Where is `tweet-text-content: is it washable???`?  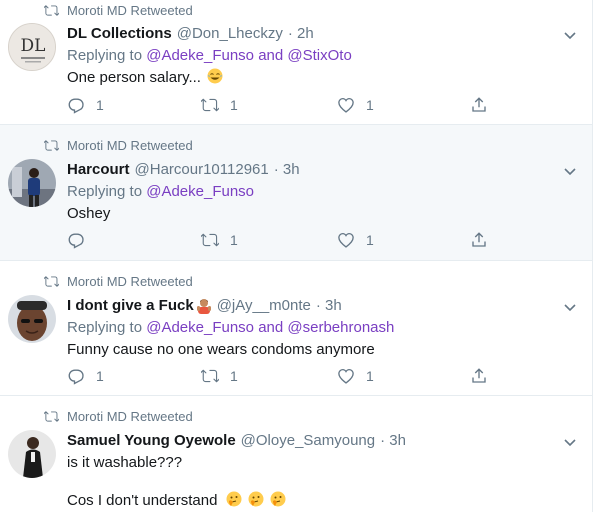
tweet-text-content: is it washable??? is located at coordinates (125, 462).